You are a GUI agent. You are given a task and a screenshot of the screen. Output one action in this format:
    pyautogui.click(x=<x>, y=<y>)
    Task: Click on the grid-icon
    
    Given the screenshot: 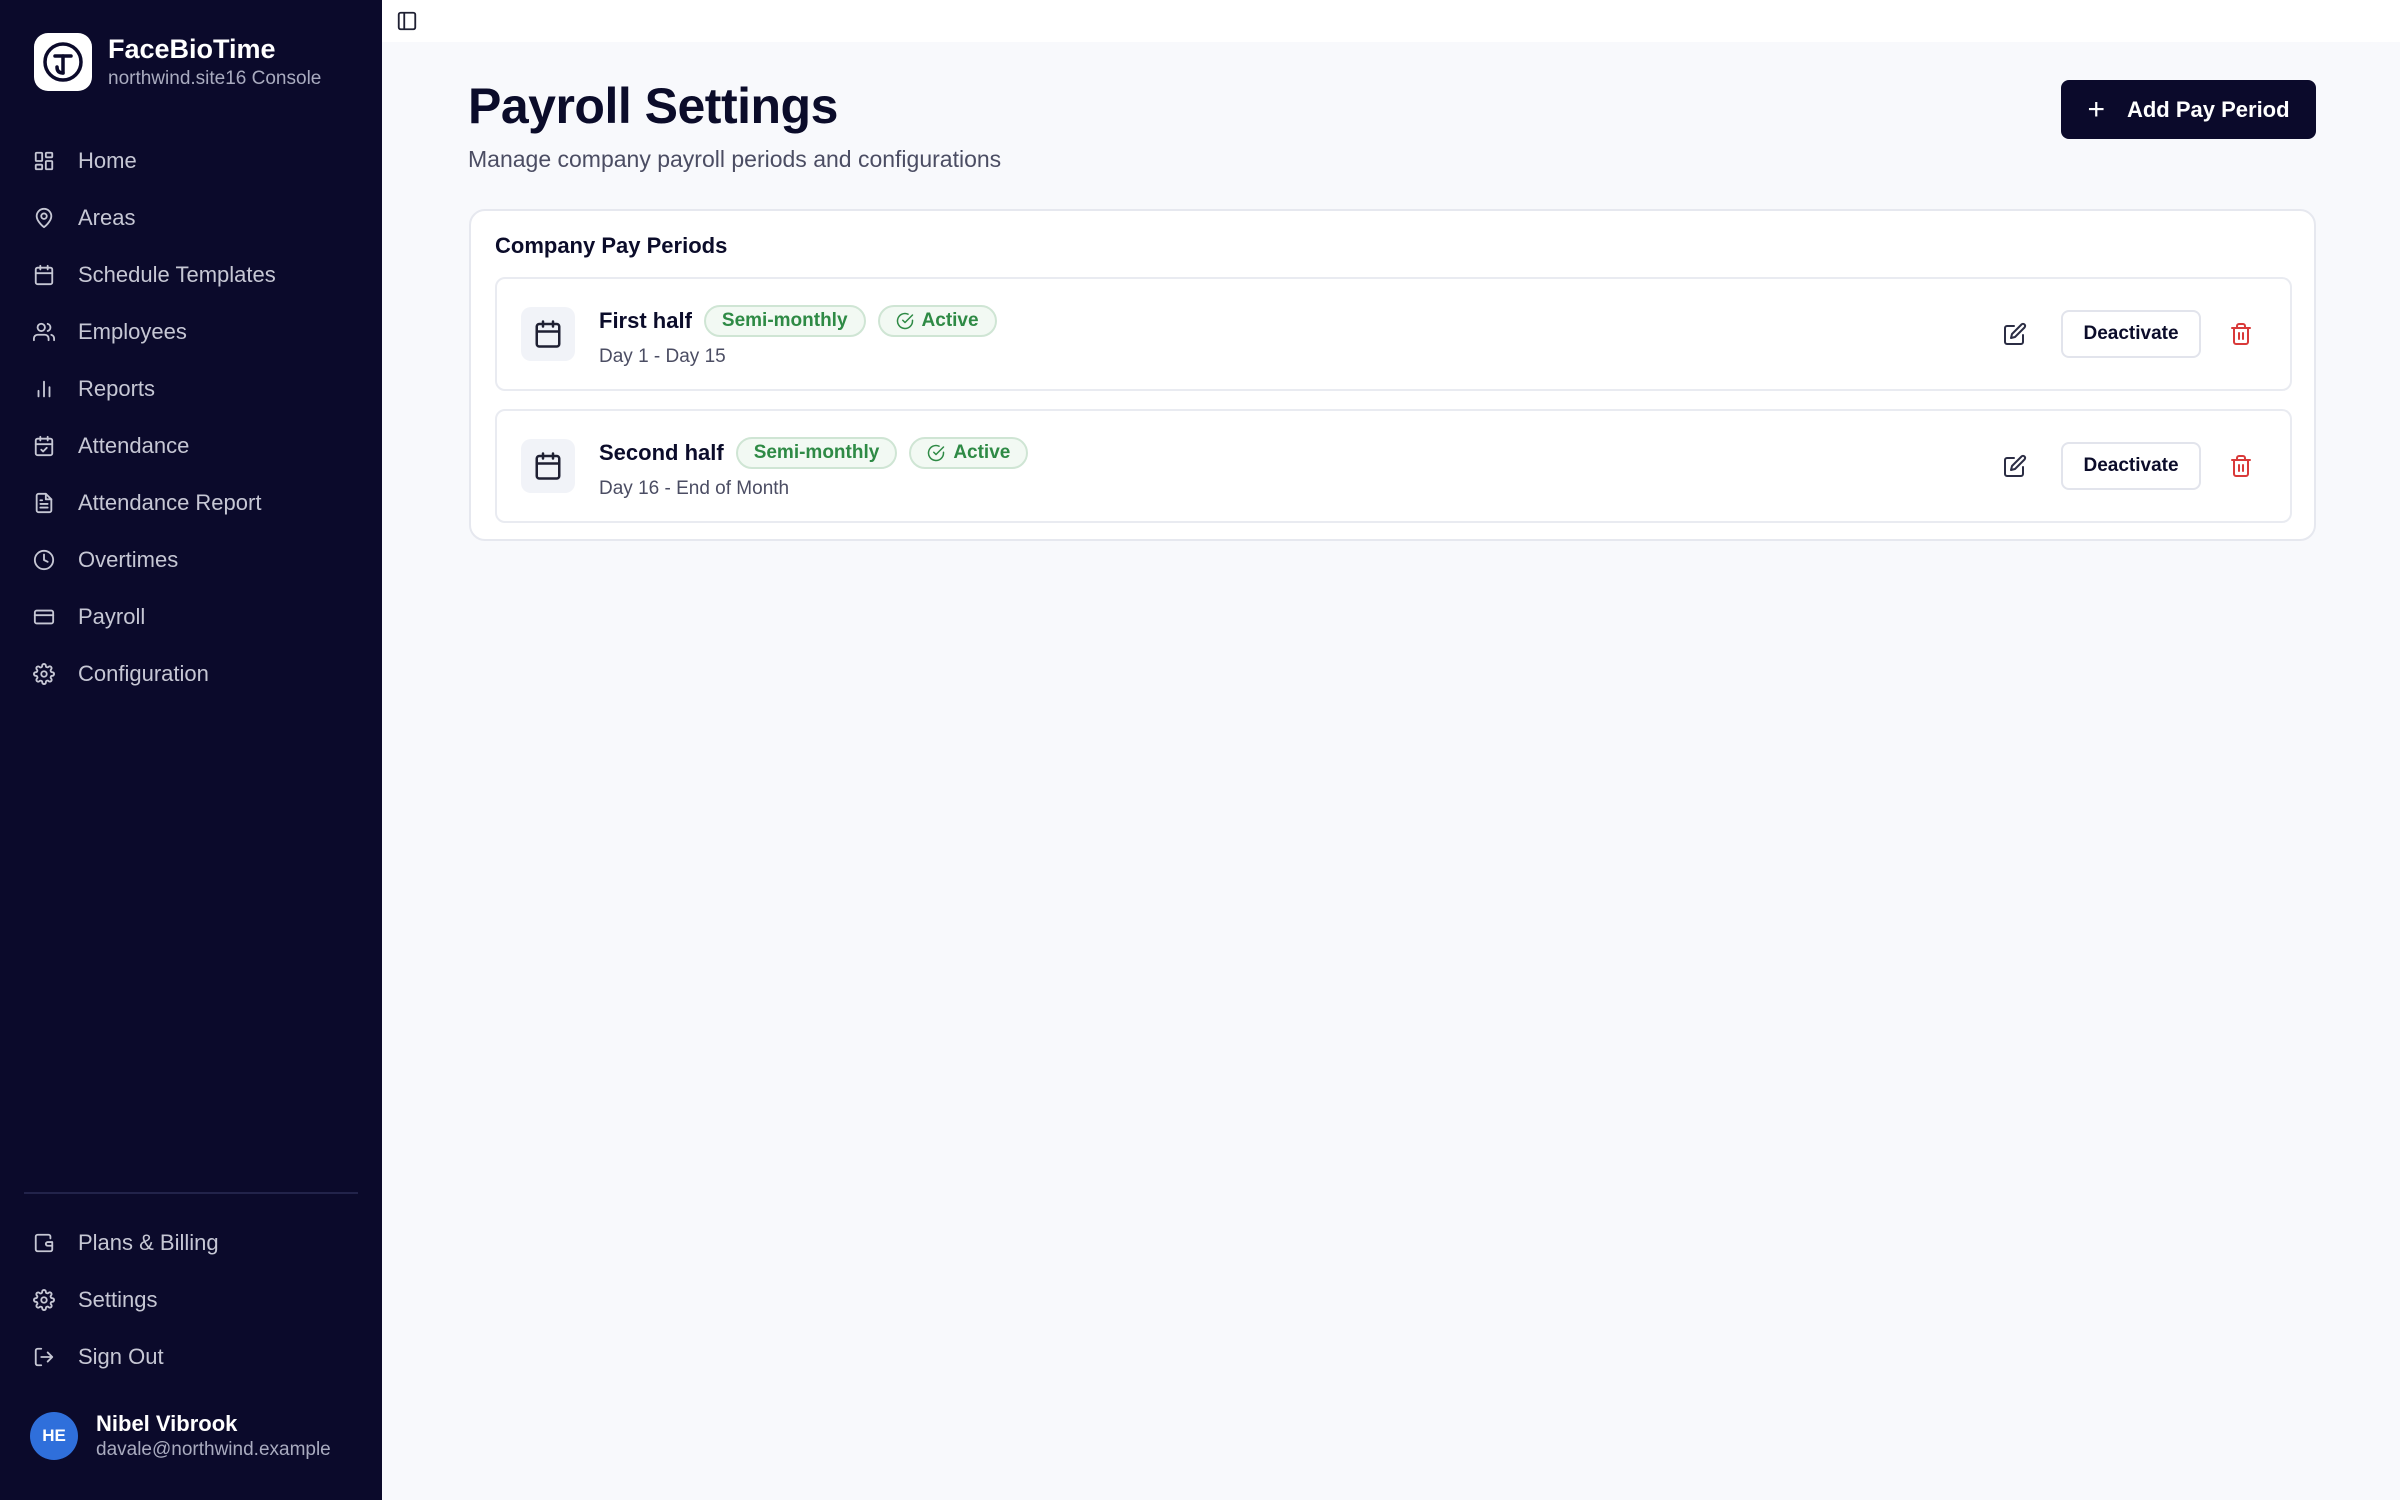 What is the action you would take?
    pyautogui.click(x=44, y=161)
    